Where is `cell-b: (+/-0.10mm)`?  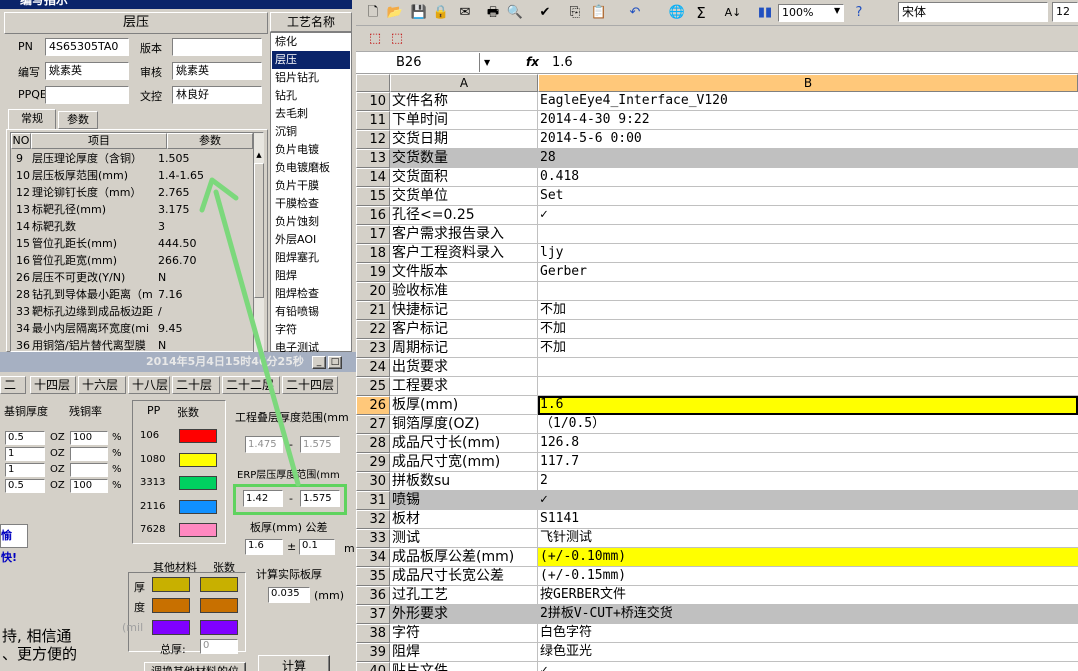
cell-b: (+/-0.10mm) is located at coordinates (808, 557).